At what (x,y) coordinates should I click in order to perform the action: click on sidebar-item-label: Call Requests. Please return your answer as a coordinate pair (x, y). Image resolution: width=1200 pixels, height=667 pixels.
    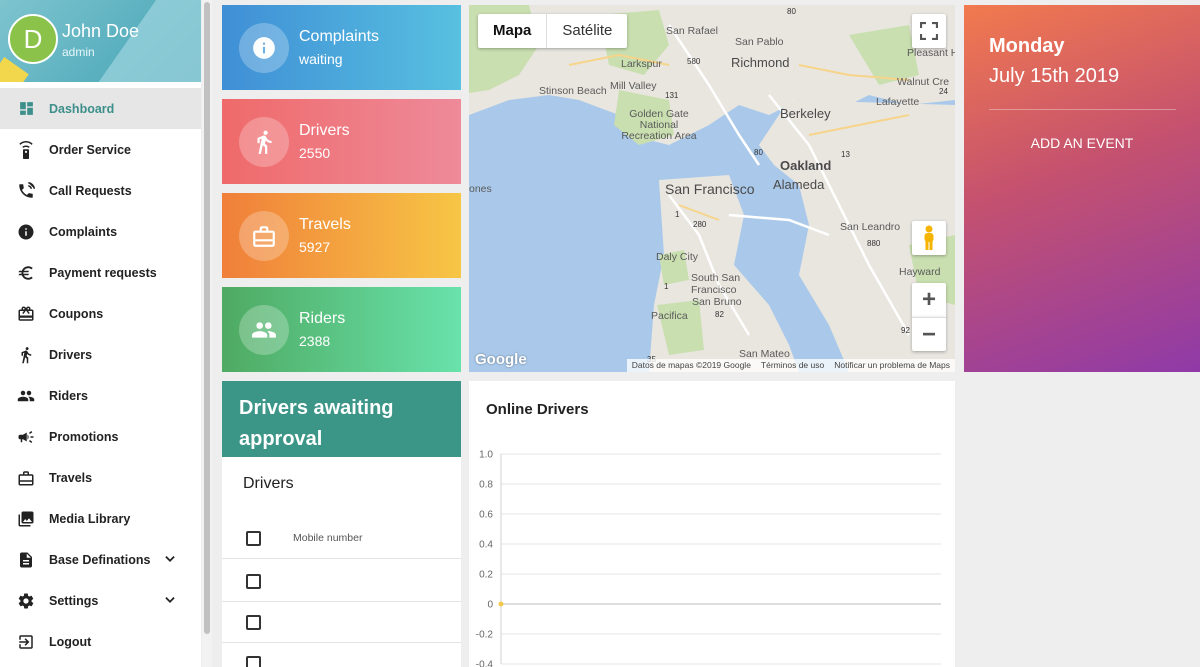
    Looking at the image, I should click on (90, 190).